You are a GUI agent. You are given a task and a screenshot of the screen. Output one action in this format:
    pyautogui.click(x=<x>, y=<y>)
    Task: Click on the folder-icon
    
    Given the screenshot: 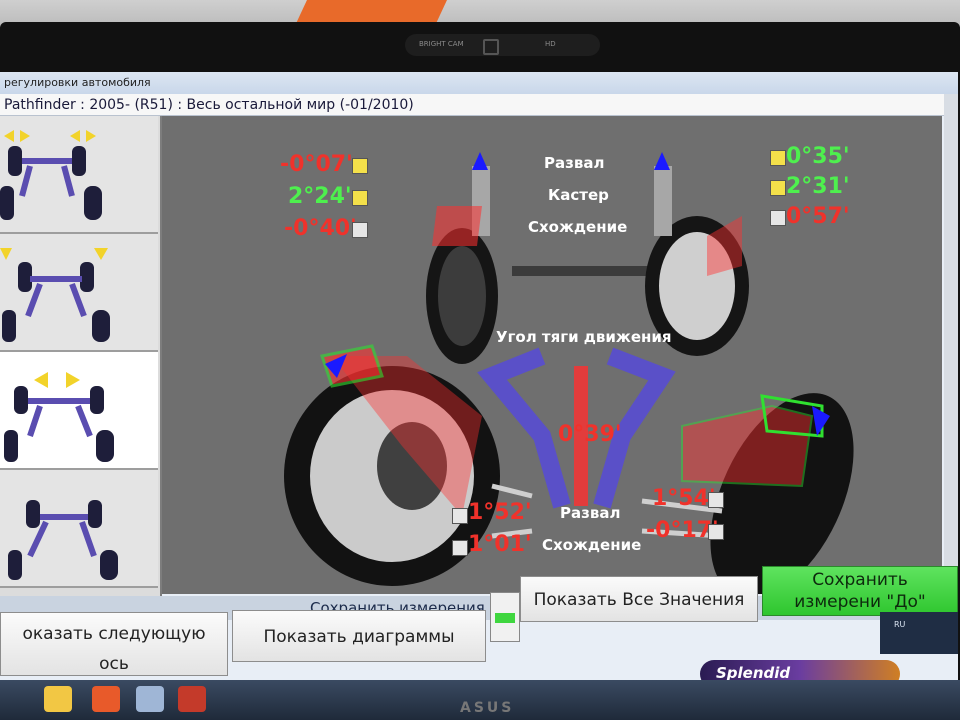 What is the action you would take?
    pyautogui.click(x=58, y=699)
    